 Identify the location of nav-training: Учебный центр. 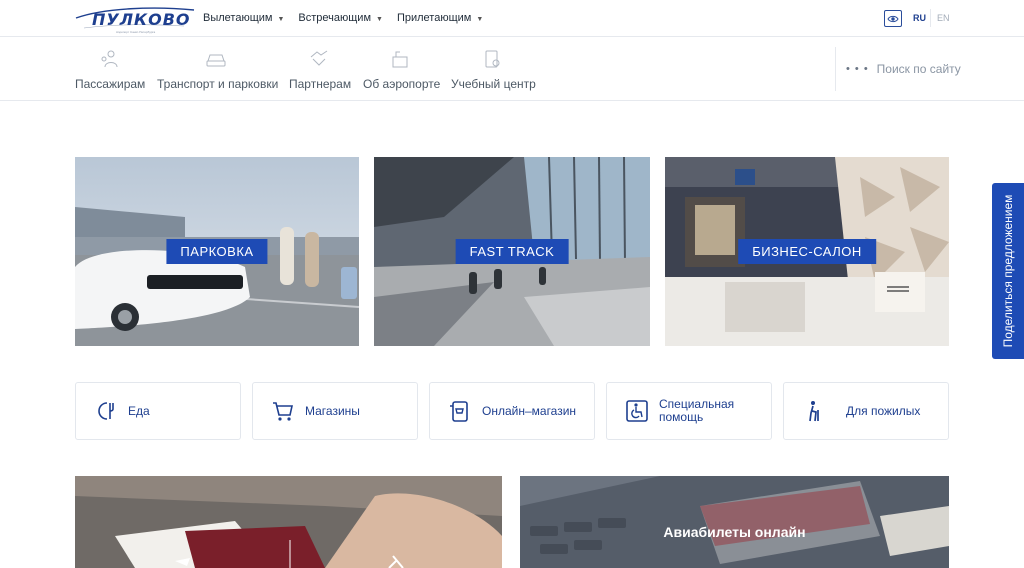
(493, 70).